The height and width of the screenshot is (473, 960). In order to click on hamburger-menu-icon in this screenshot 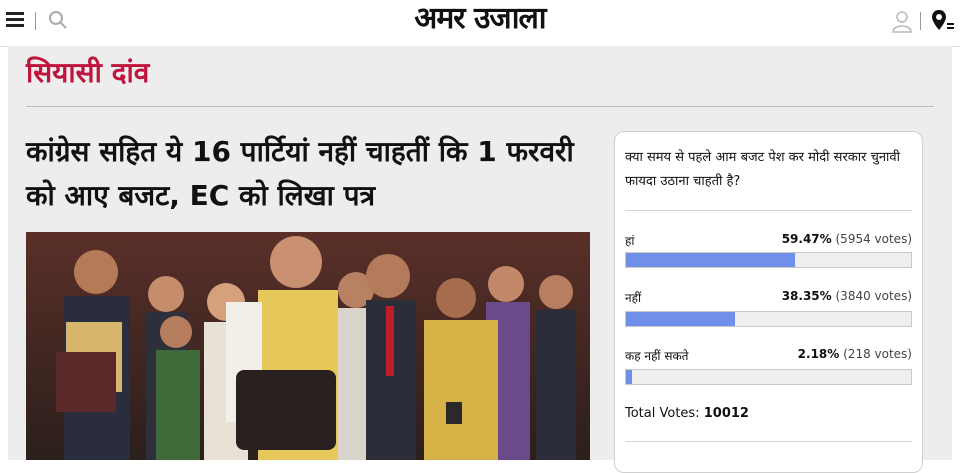, I will do `click(15, 20)`.